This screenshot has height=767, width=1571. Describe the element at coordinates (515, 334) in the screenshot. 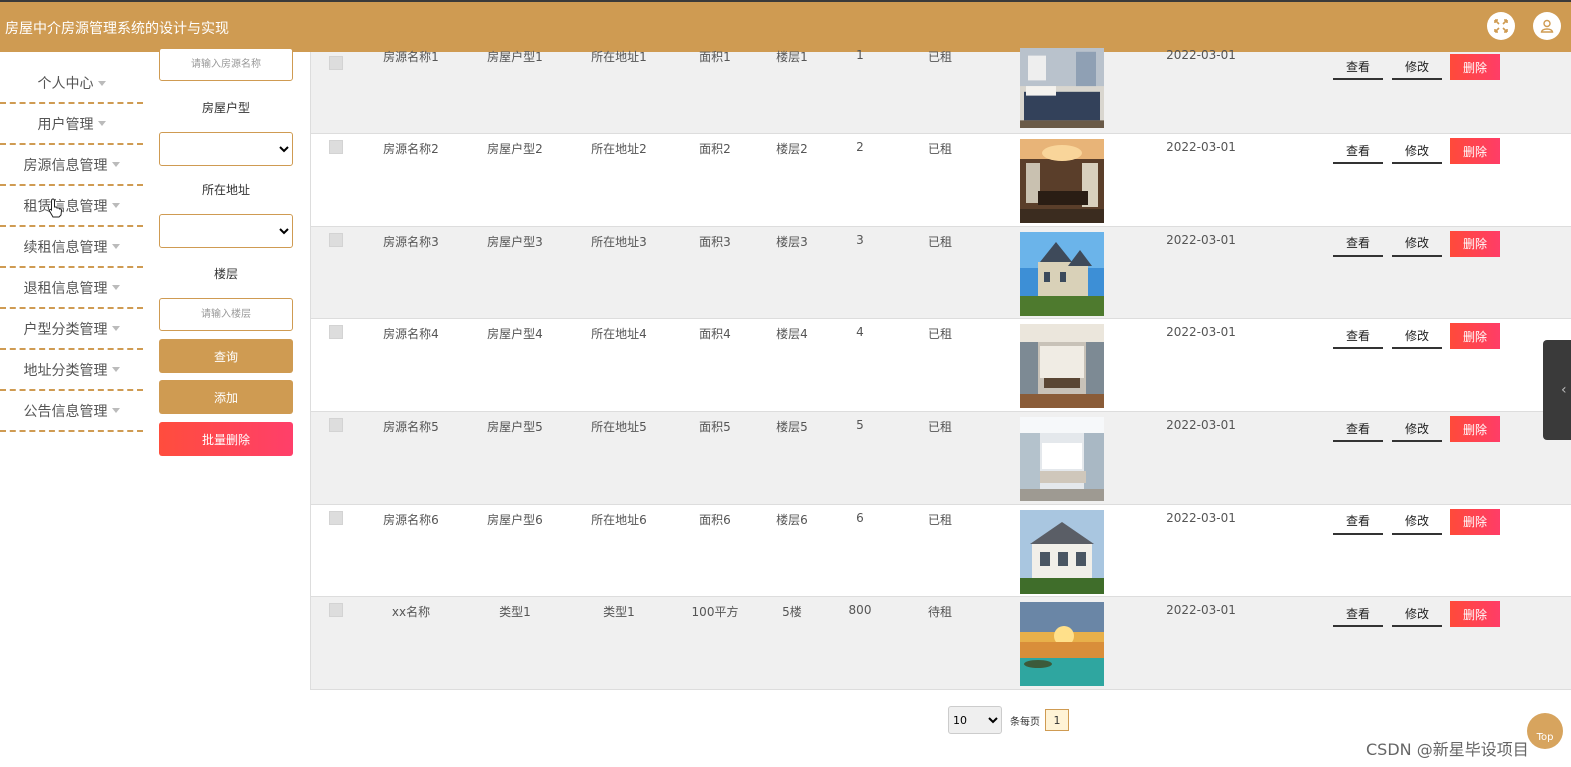

I see `cell-house-type: 房屋户型4` at that location.